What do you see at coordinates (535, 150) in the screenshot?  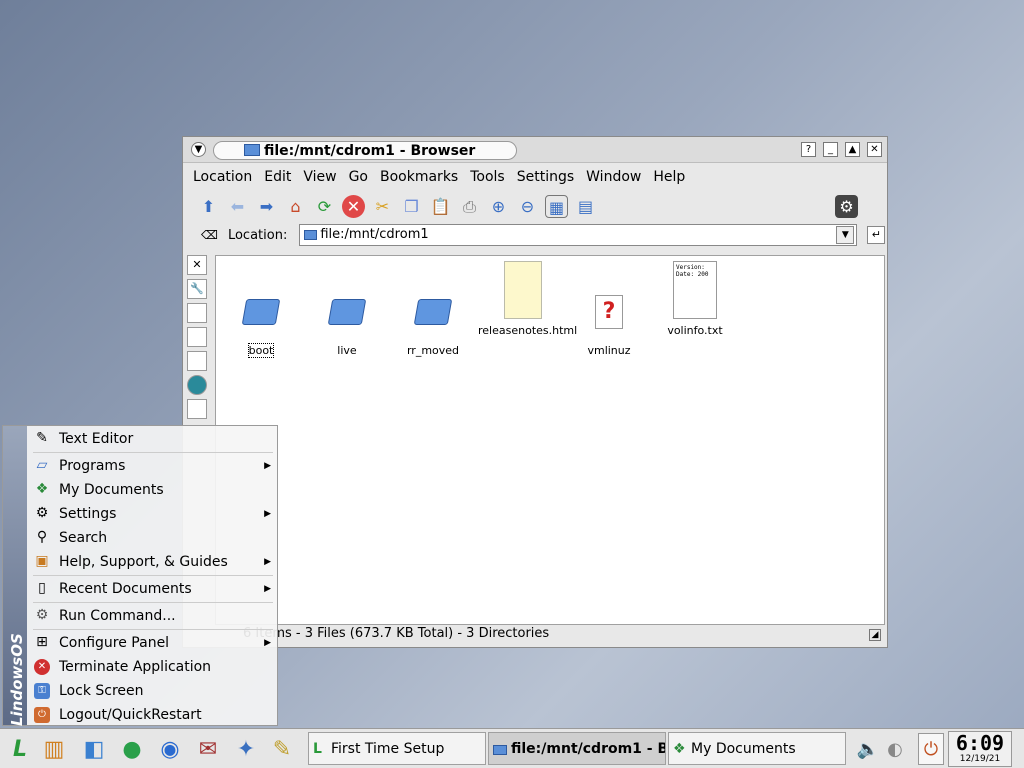 I see `window-titlebar: ▼ file:/mnt/cdrom1 - Browser ? _ ▲ ✕` at bounding box center [535, 150].